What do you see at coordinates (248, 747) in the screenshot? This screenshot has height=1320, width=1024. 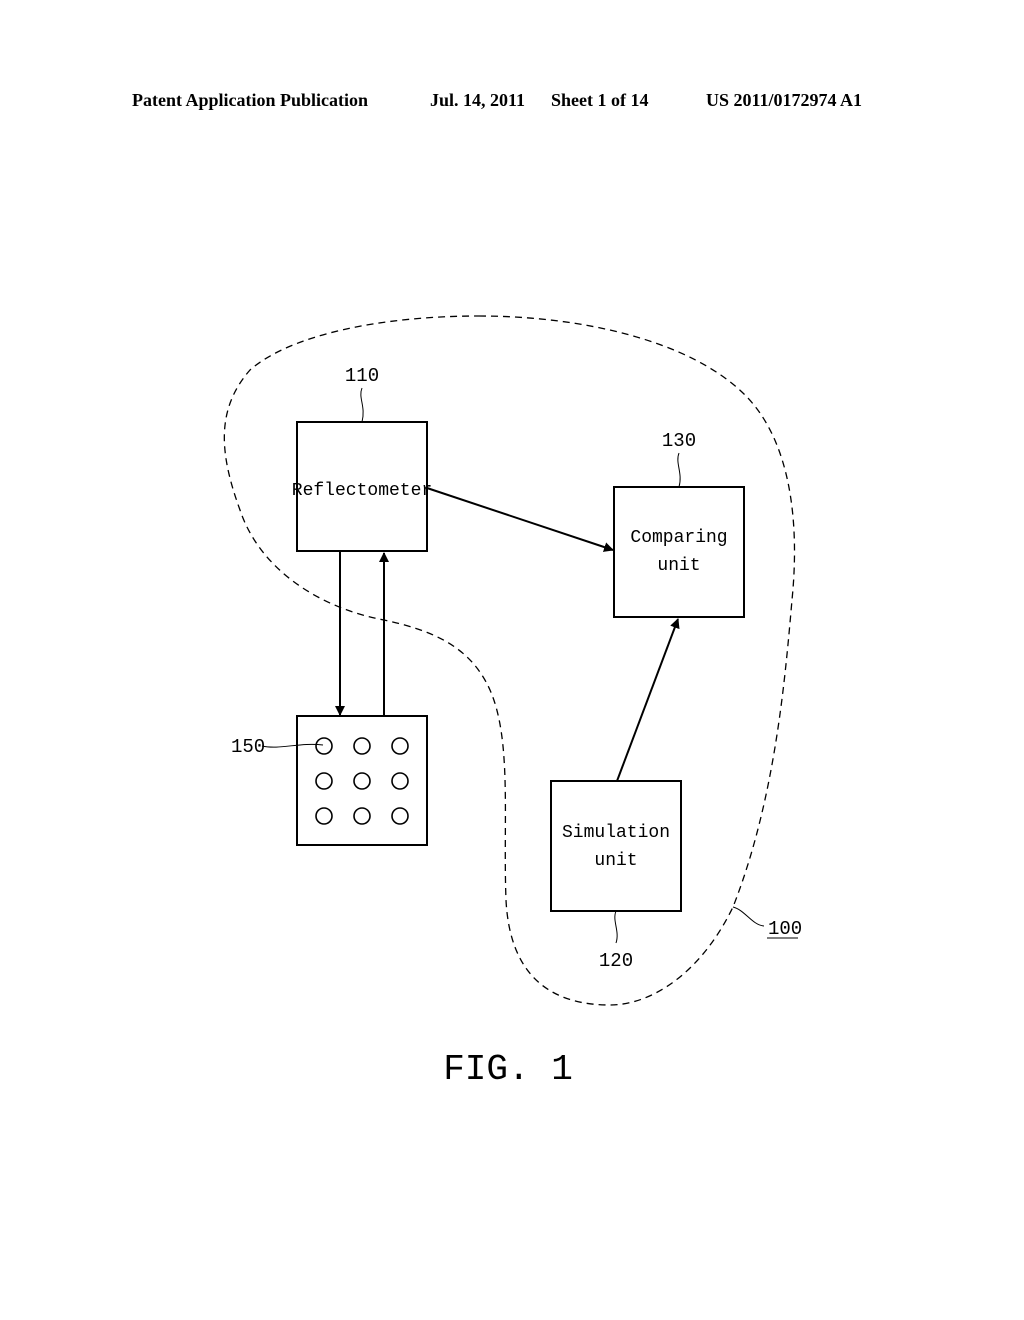 I see `ref-label-150: 150` at bounding box center [248, 747].